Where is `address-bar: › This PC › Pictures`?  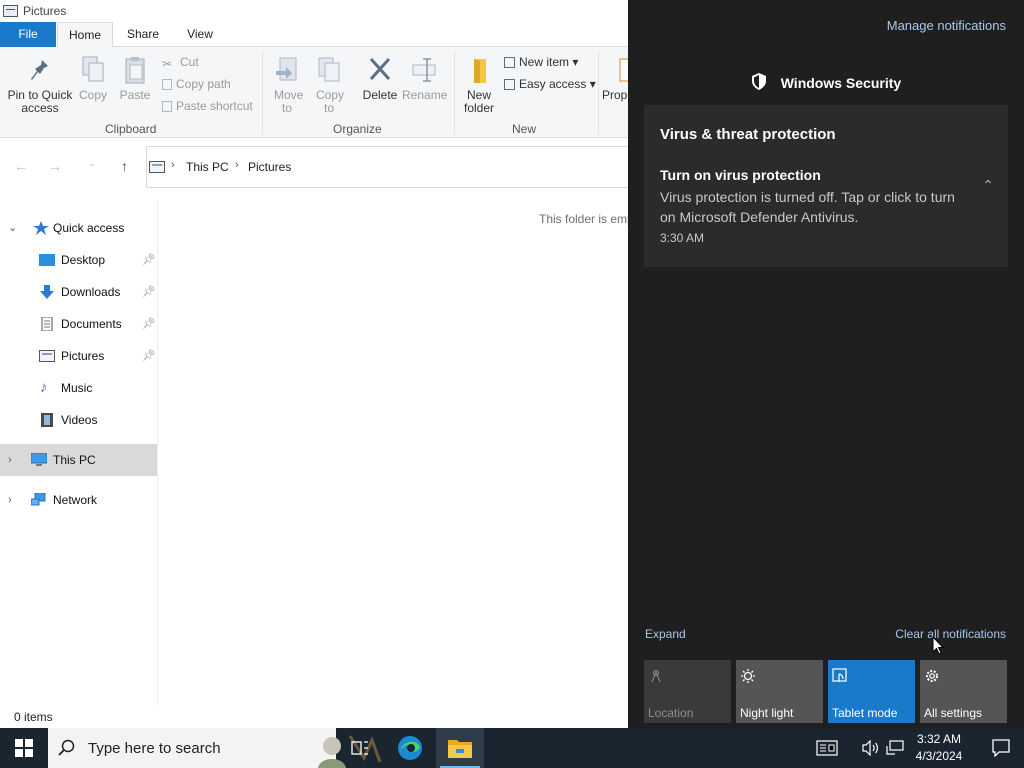
address-bar: › This PC › Pictures is located at coordinates (387, 167).